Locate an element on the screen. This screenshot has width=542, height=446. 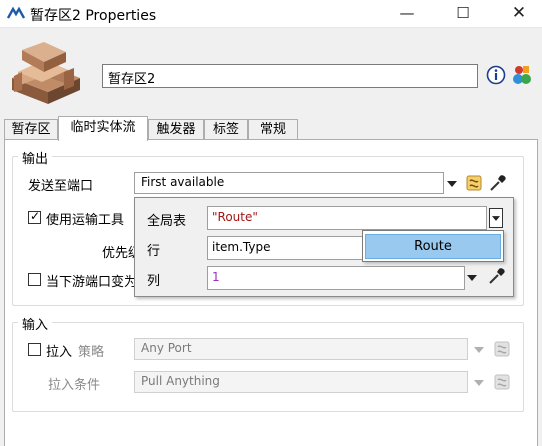
dropdown-option-route: Route is located at coordinates (433, 246).